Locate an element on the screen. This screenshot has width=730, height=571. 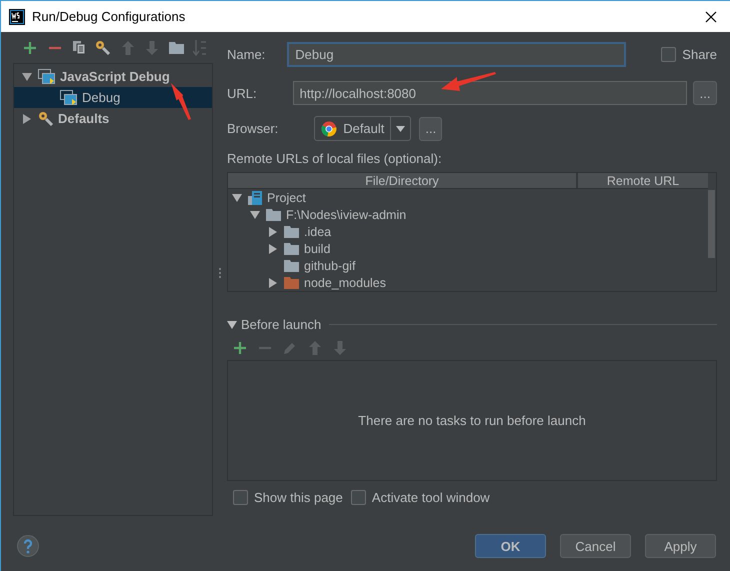
section-title: Before launch is located at coordinates (281, 324).